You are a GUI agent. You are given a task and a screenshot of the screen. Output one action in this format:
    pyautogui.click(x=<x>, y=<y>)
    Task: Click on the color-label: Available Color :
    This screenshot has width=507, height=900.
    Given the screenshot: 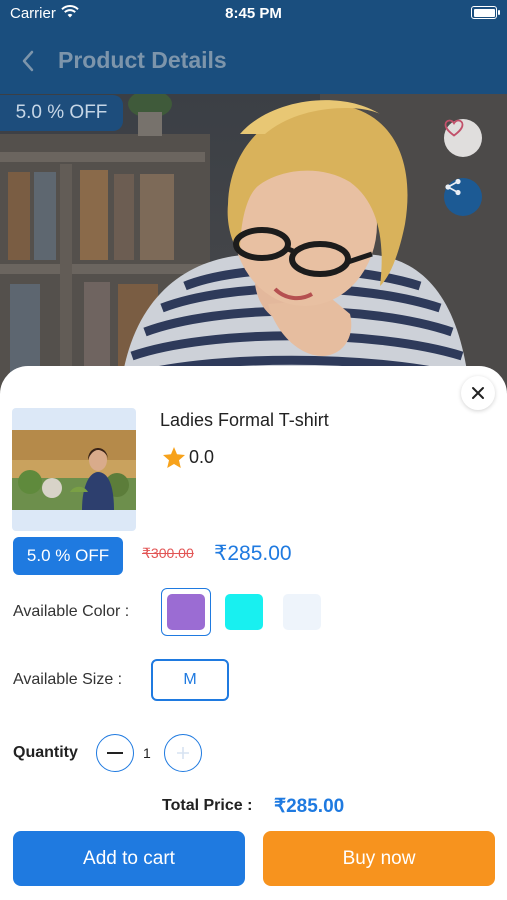 What is the action you would take?
    pyautogui.click(x=71, y=611)
    